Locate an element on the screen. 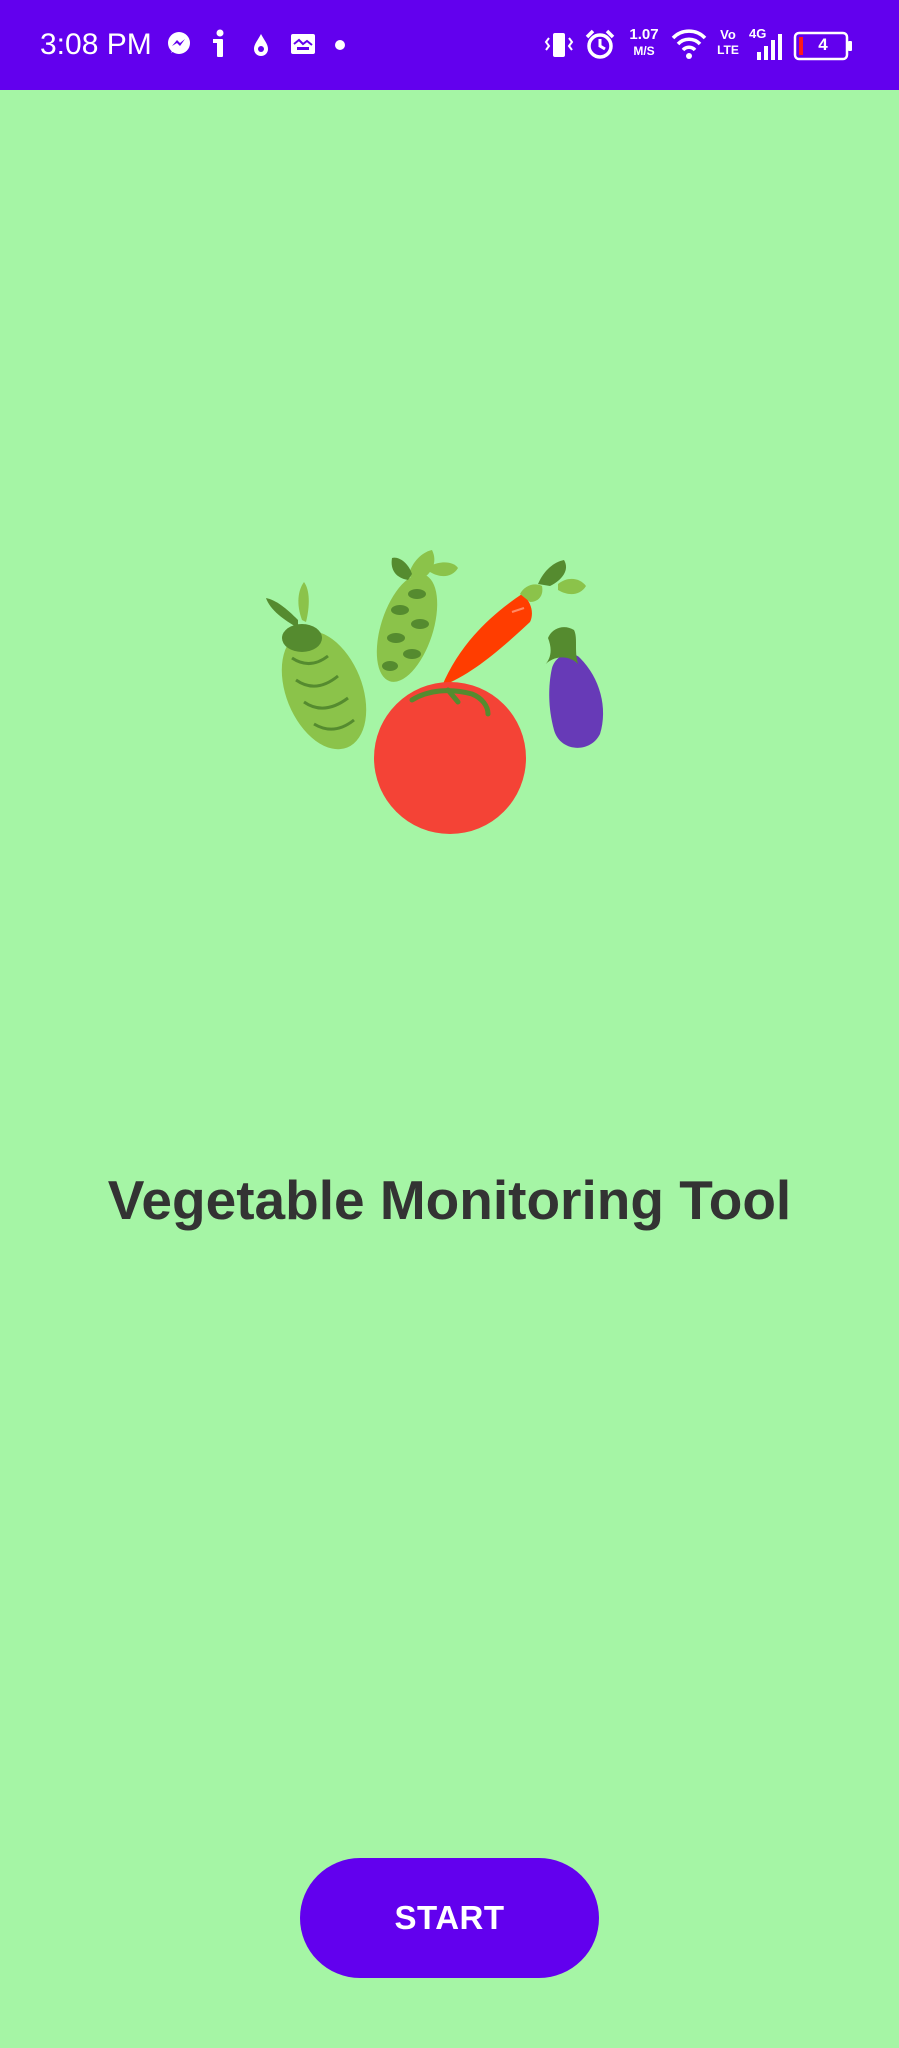 This screenshot has width=899, height=2048. system-status-icons: 1.07 M/S Vo LTE 4G 4 is located at coordinates (703, 45).